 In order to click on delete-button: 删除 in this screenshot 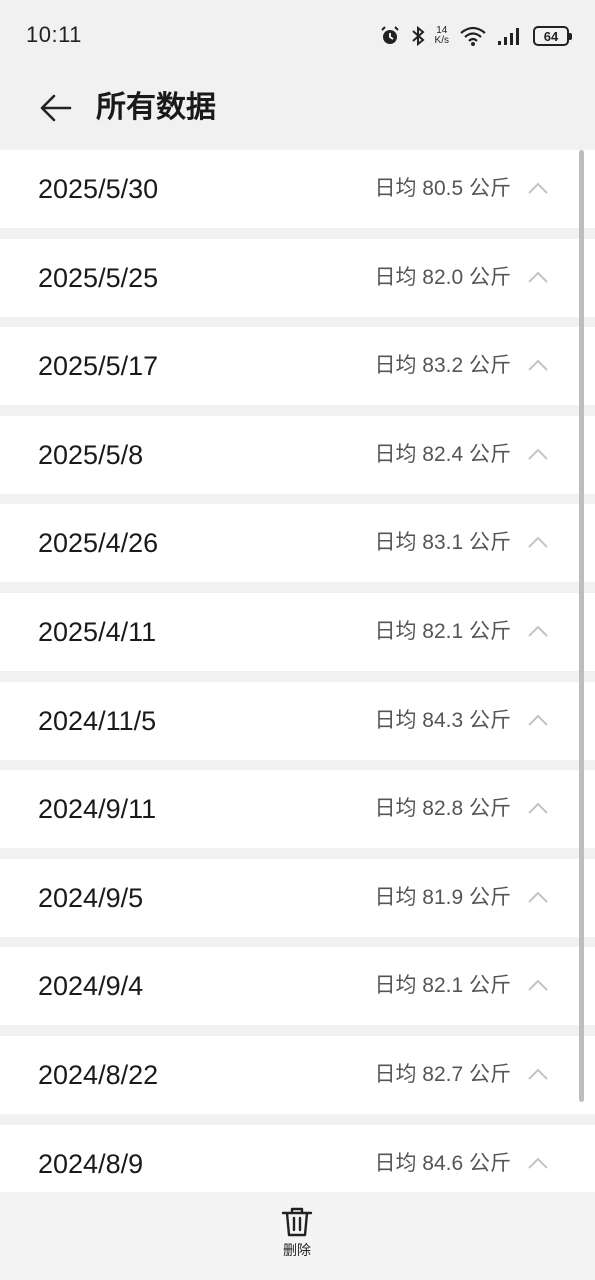, I will do `click(297, 1236)`.